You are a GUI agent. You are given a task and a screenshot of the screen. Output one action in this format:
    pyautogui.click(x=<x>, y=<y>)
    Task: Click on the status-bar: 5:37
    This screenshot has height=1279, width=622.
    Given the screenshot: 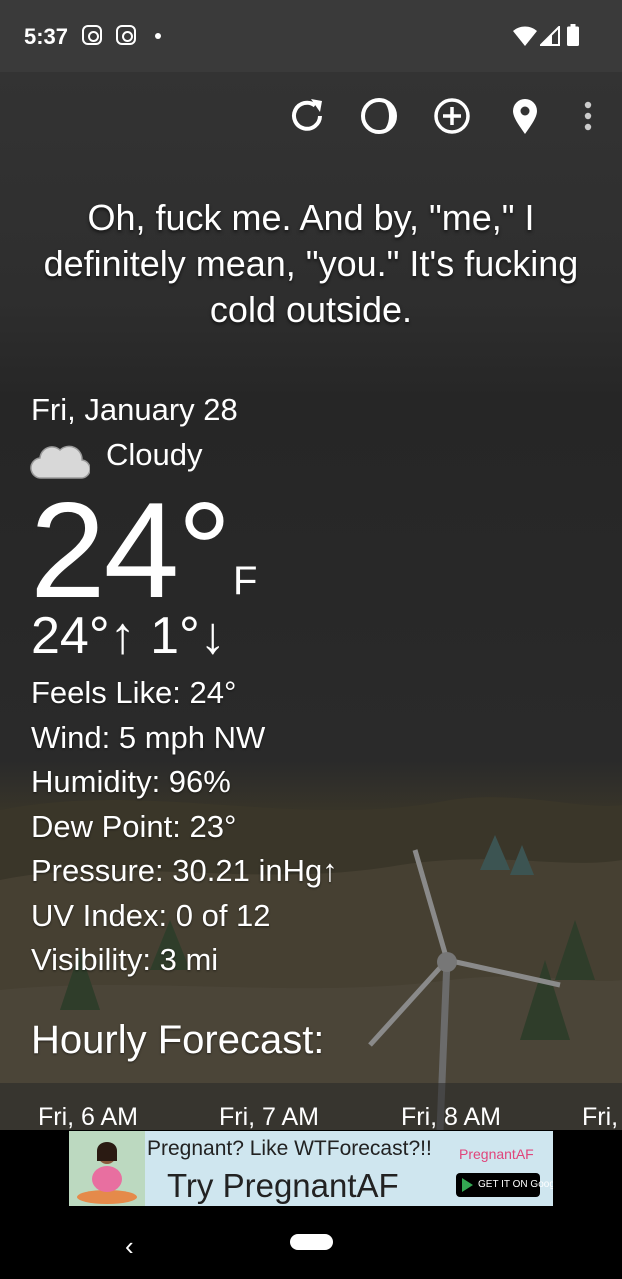 What is the action you would take?
    pyautogui.click(x=311, y=36)
    